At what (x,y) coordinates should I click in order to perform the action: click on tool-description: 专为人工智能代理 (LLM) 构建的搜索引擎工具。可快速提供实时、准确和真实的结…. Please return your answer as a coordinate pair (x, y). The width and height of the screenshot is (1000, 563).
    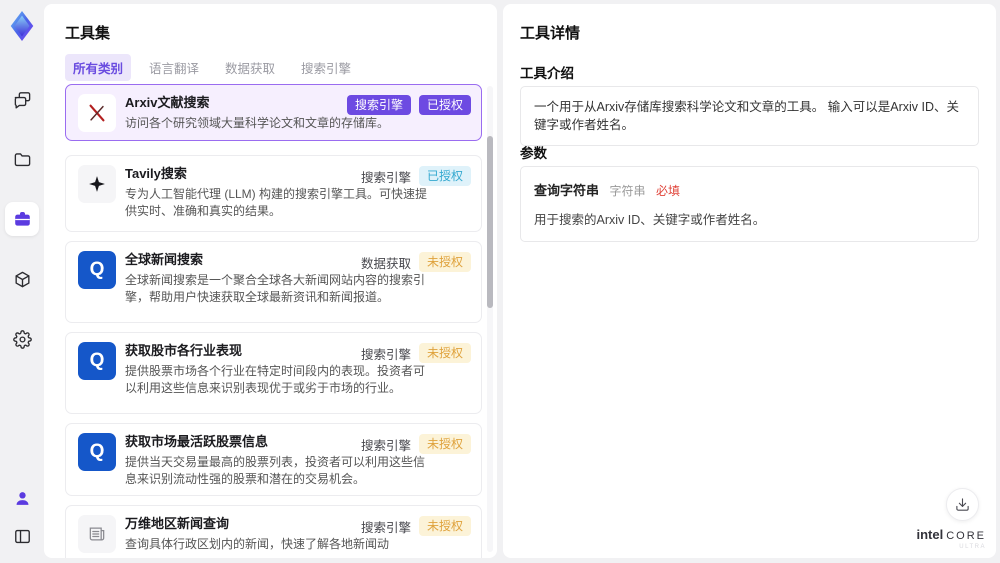
    Looking at the image, I should click on (276, 202).